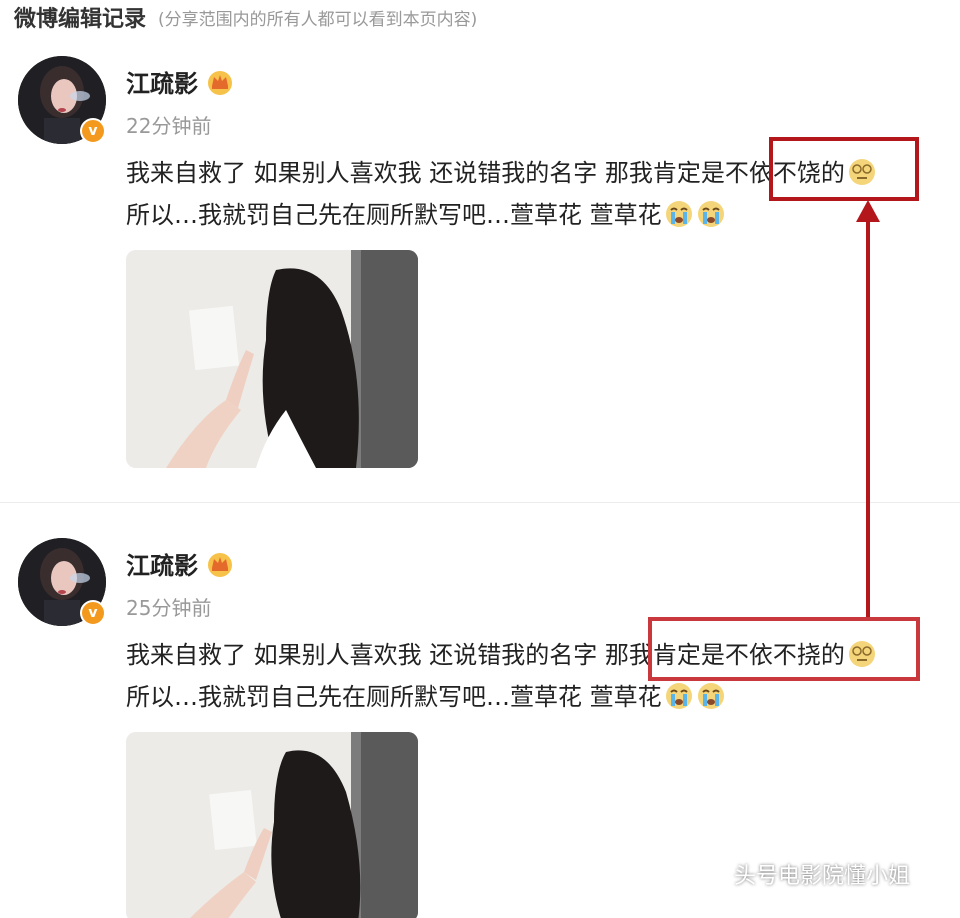  What do you see at coordinates (868, 408) in the screenshot?
I see `comparison-arrow` at bounding box center [868, 408].